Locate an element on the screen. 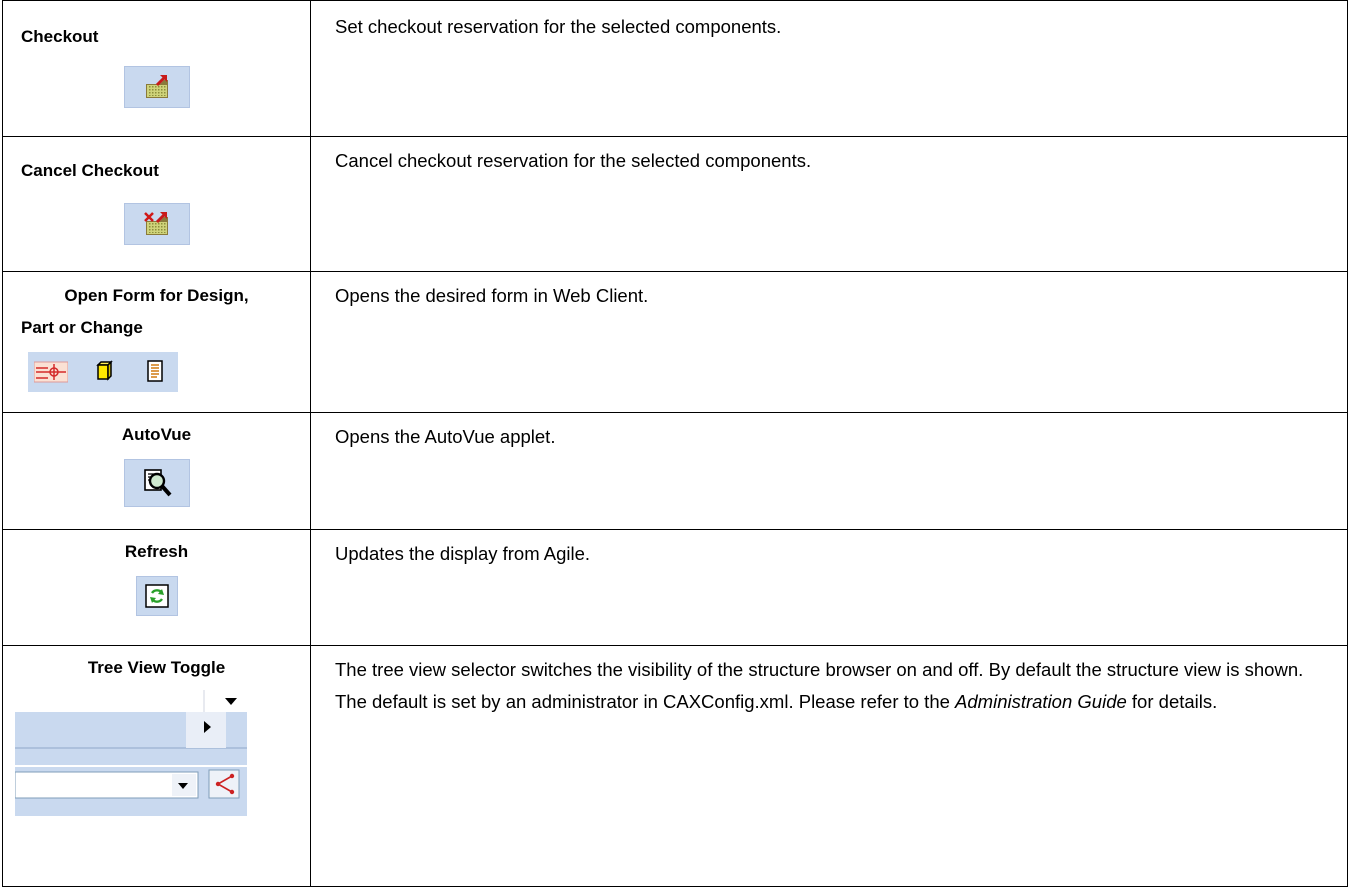 This screenshot has height=896, width=1350. table-row: Refresh Updates the display from Agile. is located at coordinates (675, 587).